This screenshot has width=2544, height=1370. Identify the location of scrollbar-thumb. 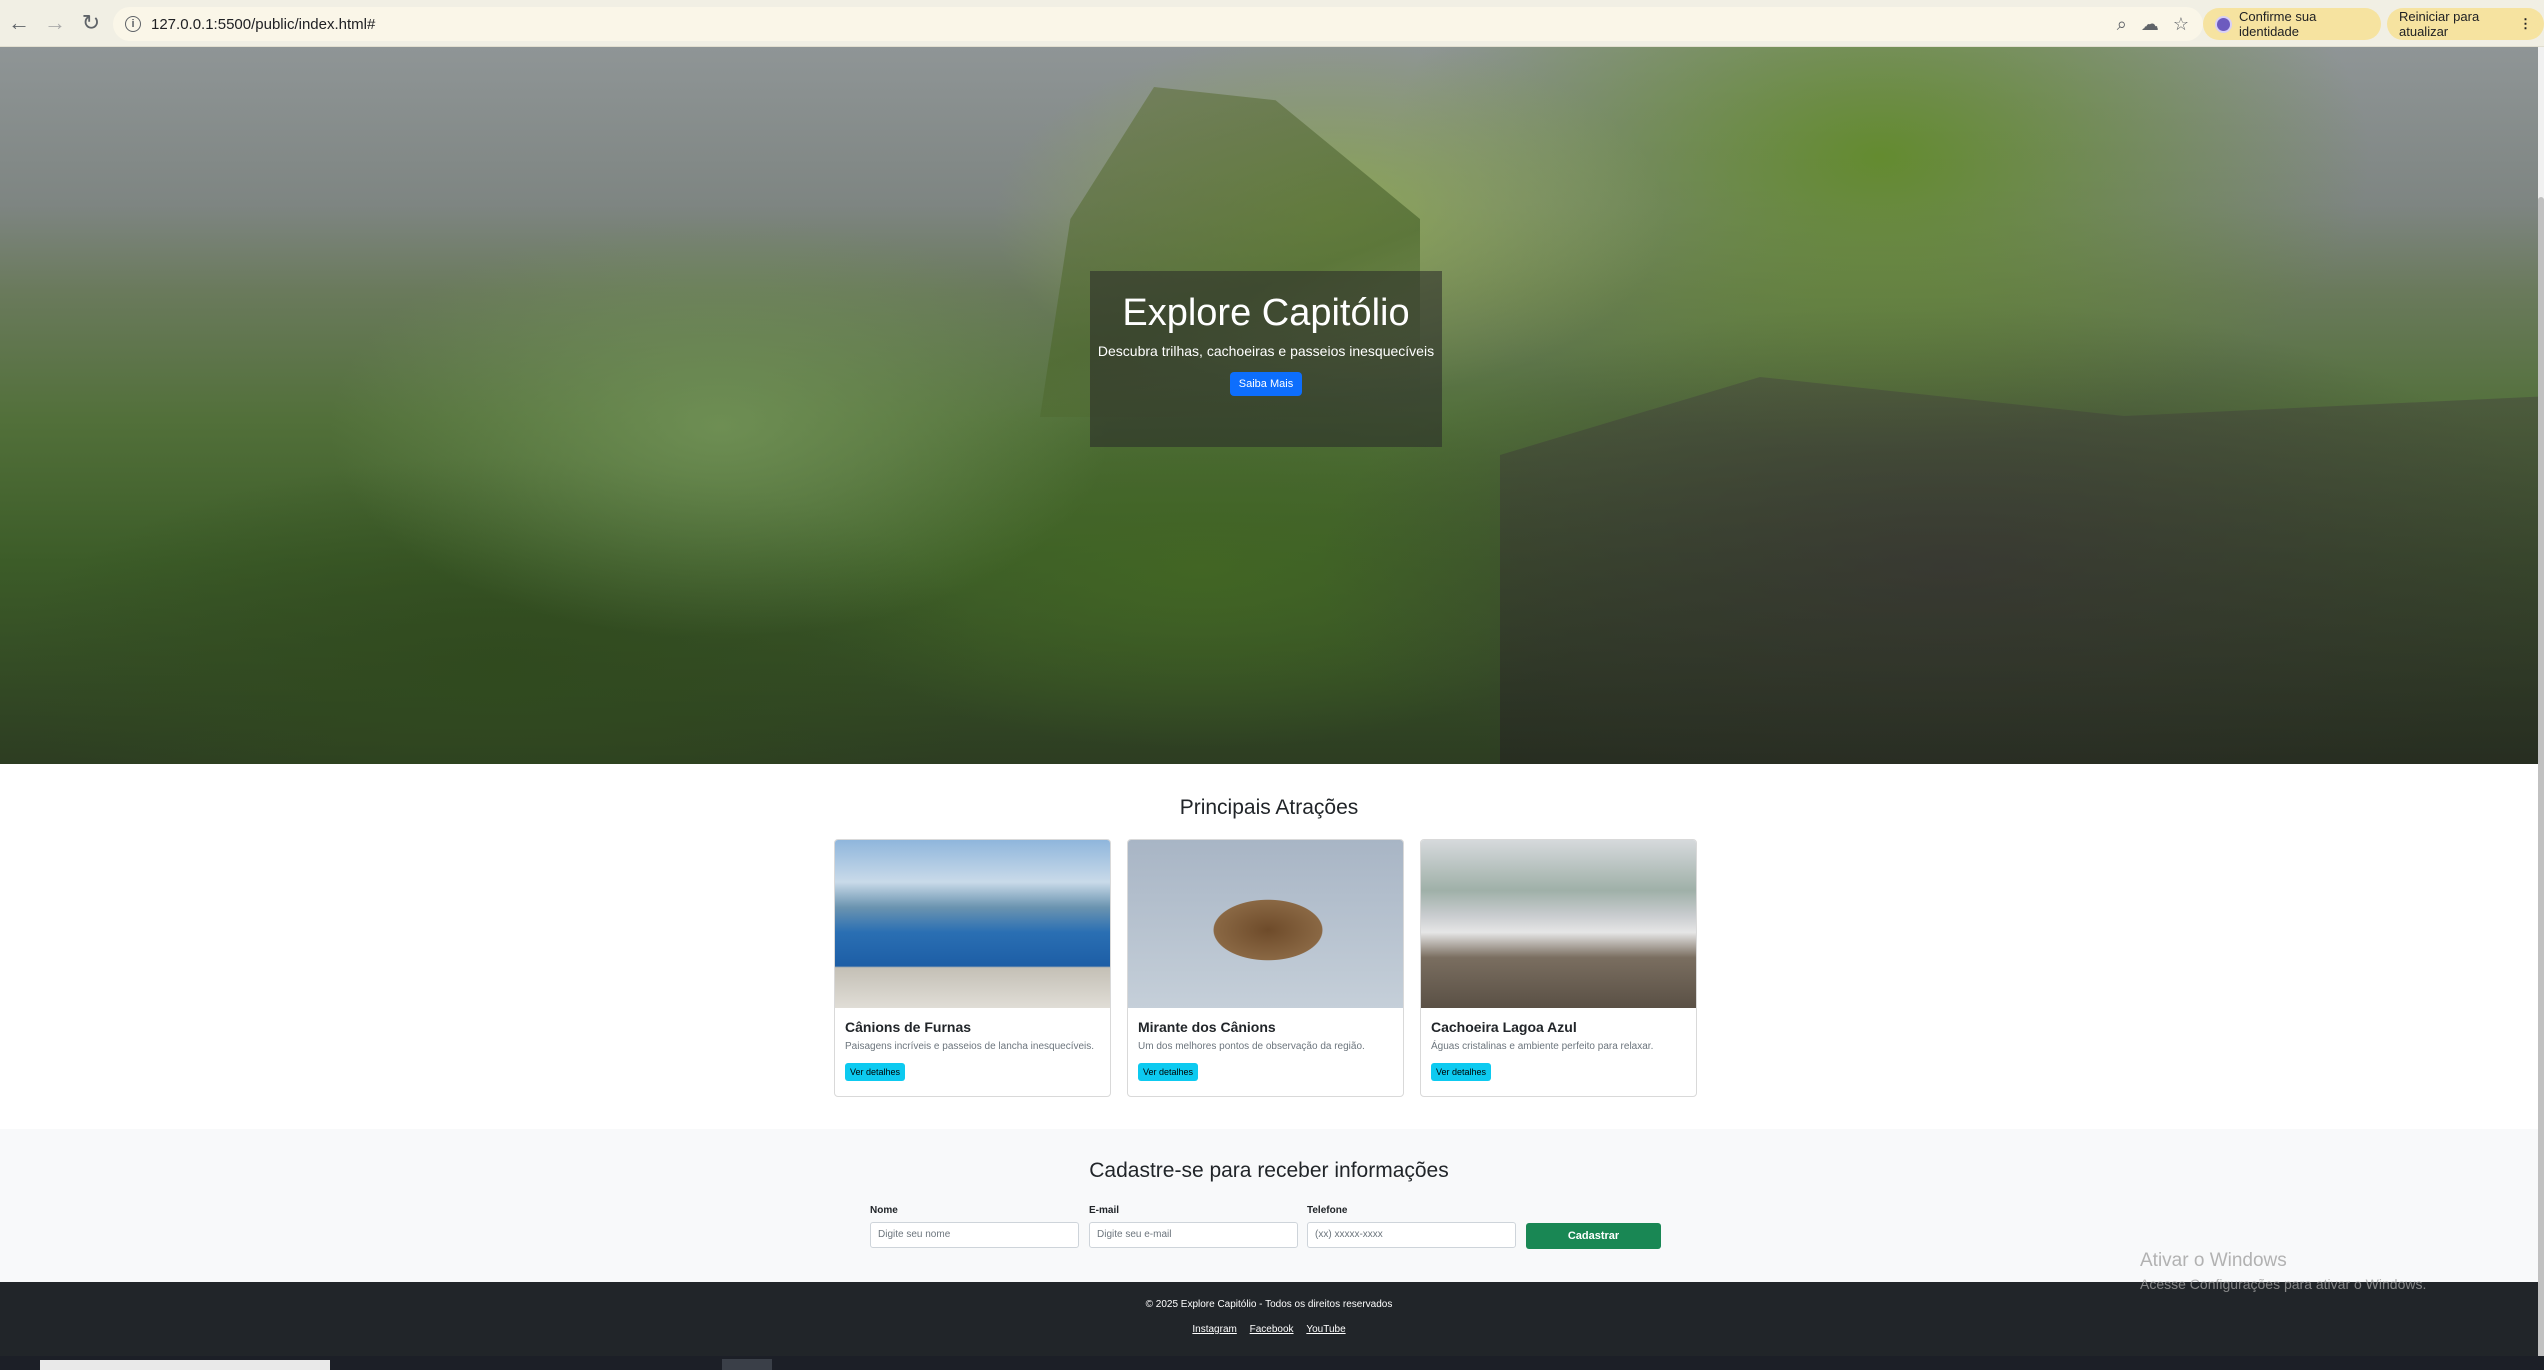
(2541, 782).